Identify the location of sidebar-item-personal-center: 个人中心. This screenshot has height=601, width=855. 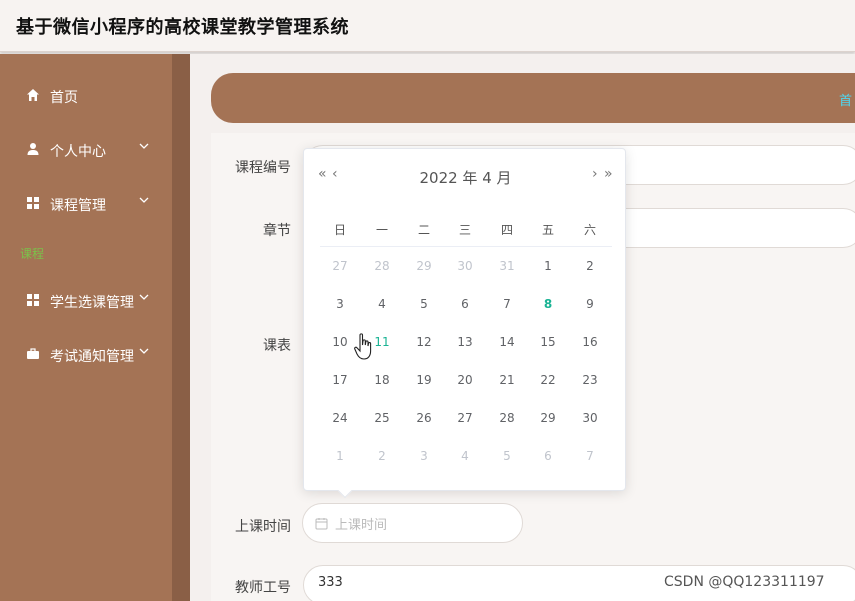
(86, 150).